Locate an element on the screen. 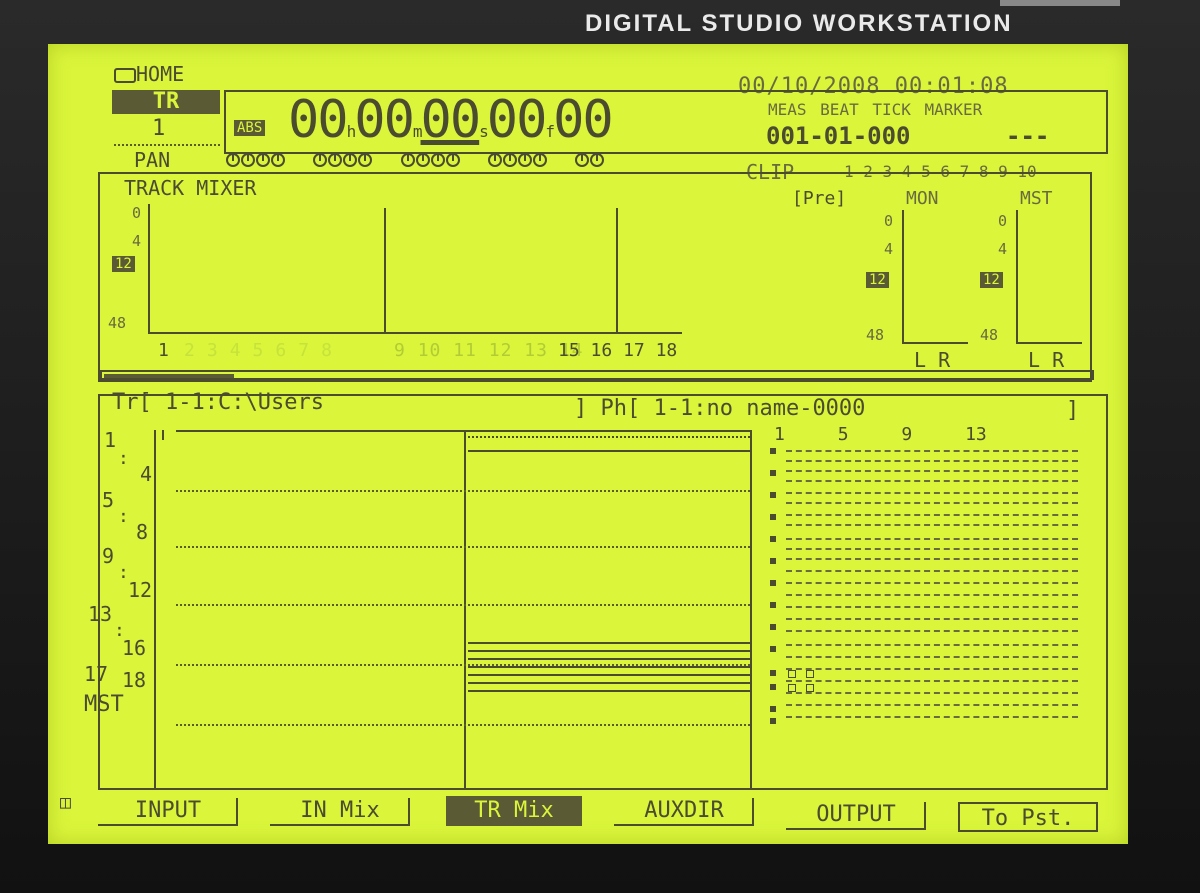 This screenshot has height=893, width=1200. abs-badge: ABS is located at coordinates (250, 128).